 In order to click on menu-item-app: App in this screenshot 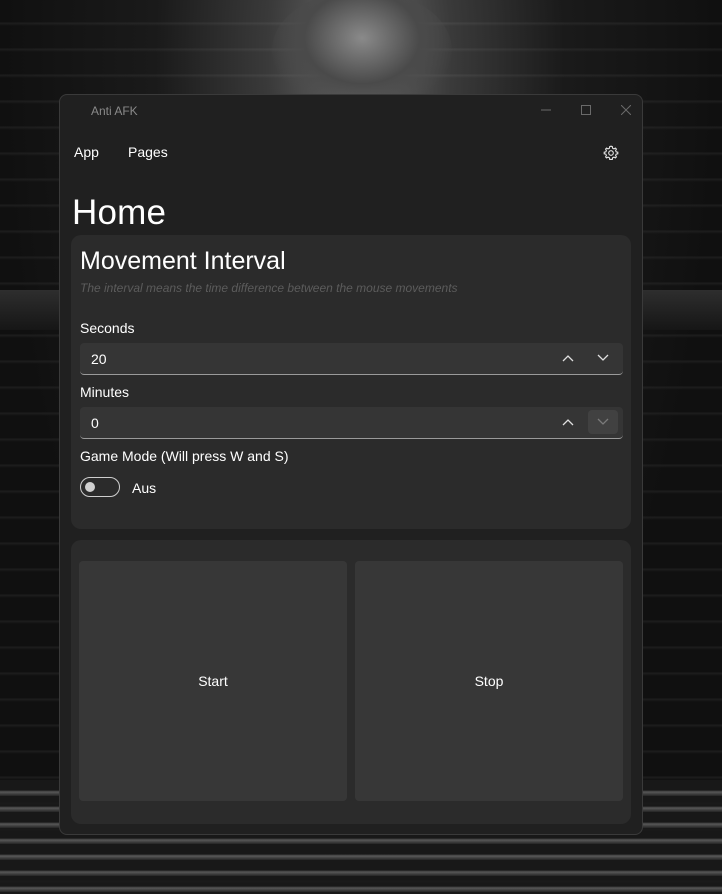, I will do `click(86, 152)`.